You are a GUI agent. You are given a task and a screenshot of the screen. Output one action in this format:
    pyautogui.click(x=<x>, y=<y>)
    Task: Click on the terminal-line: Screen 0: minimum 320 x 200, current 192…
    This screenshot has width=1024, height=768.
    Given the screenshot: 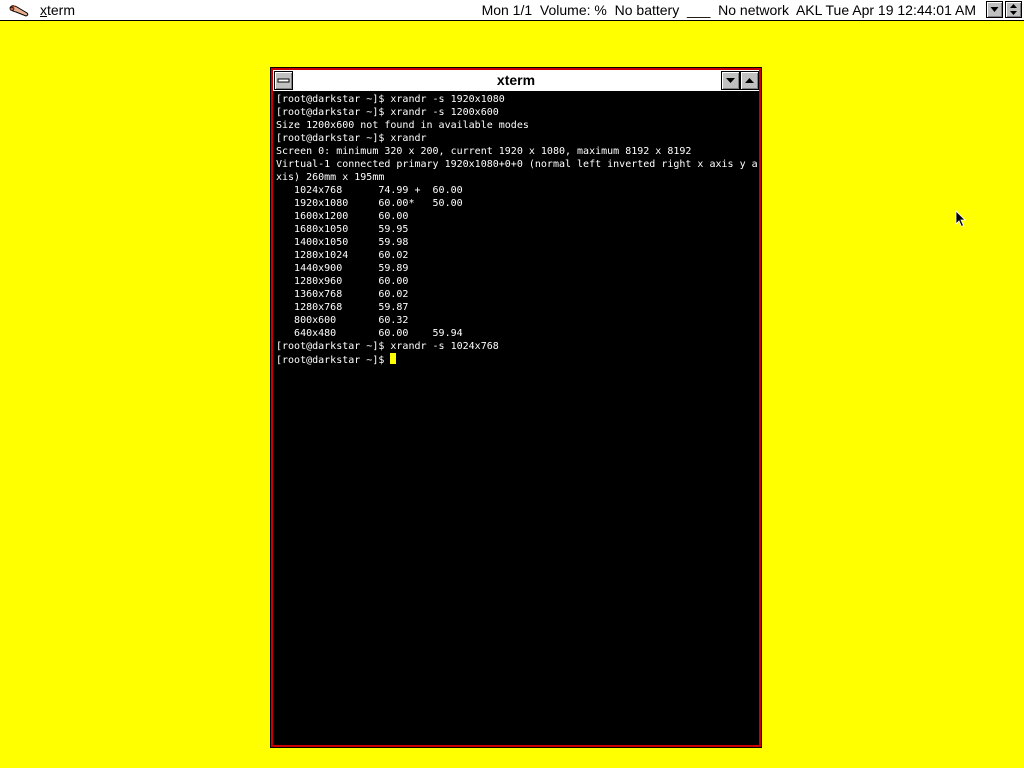 What is the action you would take?
    pyautogui.click(x=484, y=151)
    